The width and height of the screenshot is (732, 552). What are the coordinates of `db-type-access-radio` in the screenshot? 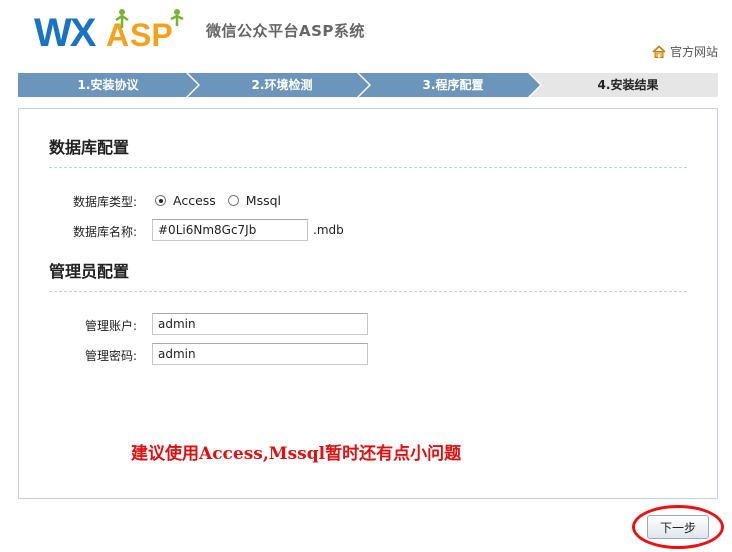 It's located at (160, 200).